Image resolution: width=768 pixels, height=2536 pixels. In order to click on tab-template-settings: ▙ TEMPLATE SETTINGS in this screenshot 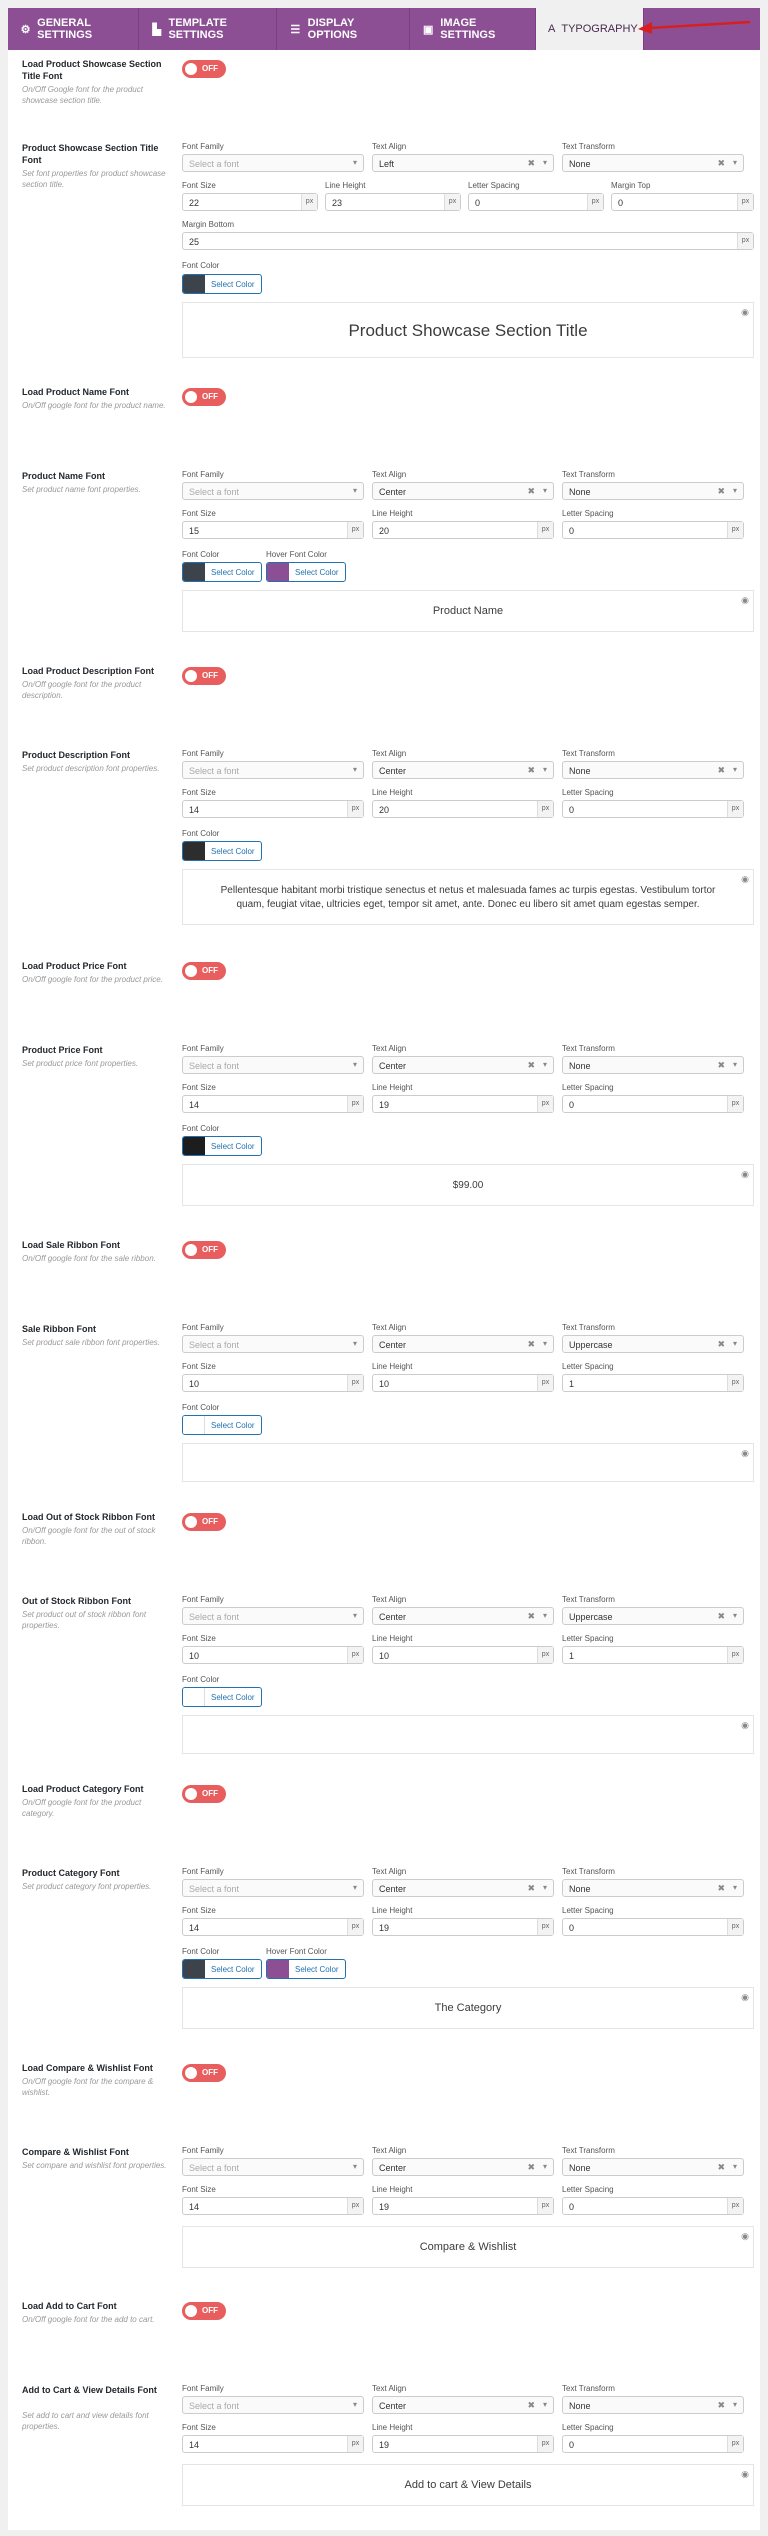, I will do `click(208, 29)`.